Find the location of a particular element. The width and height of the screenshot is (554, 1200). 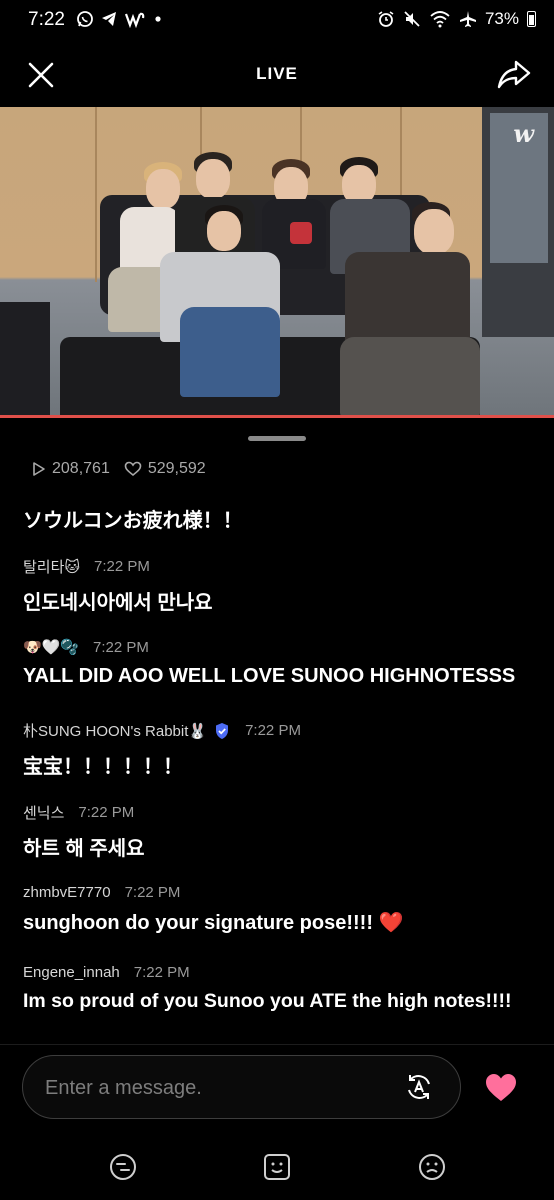

battery-icon is located at coordinates (531, 19).